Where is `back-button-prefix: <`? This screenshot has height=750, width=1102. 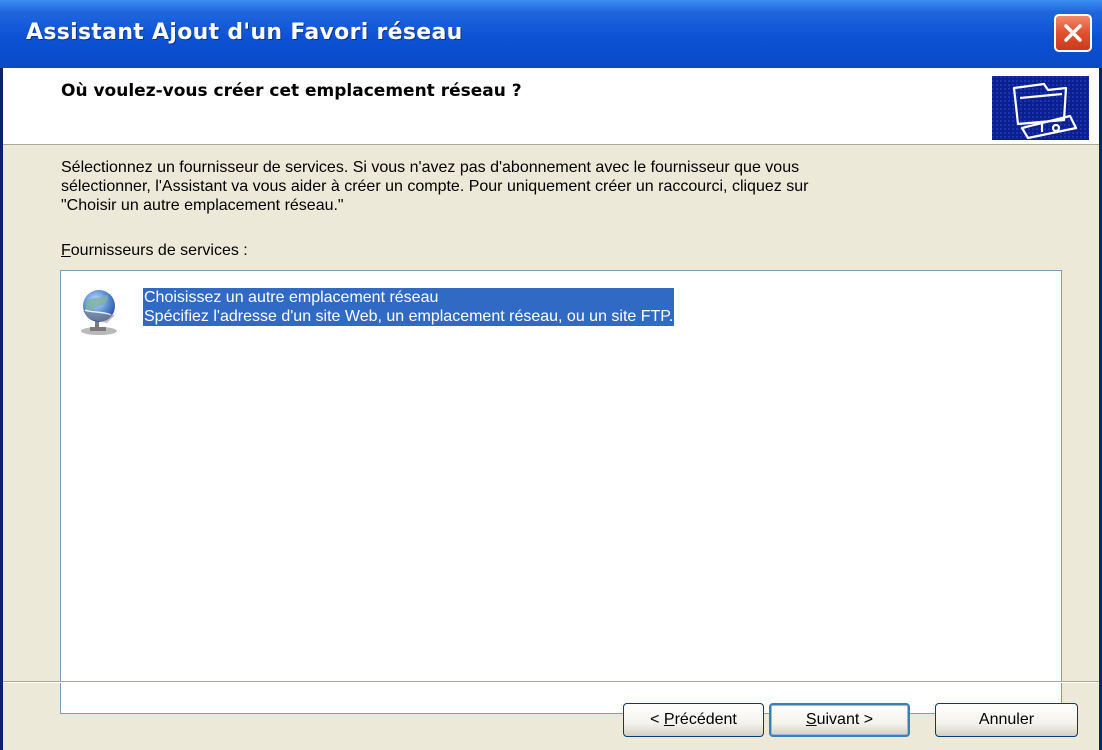 back-button-prefix: < is located at coordinates (657, 719).